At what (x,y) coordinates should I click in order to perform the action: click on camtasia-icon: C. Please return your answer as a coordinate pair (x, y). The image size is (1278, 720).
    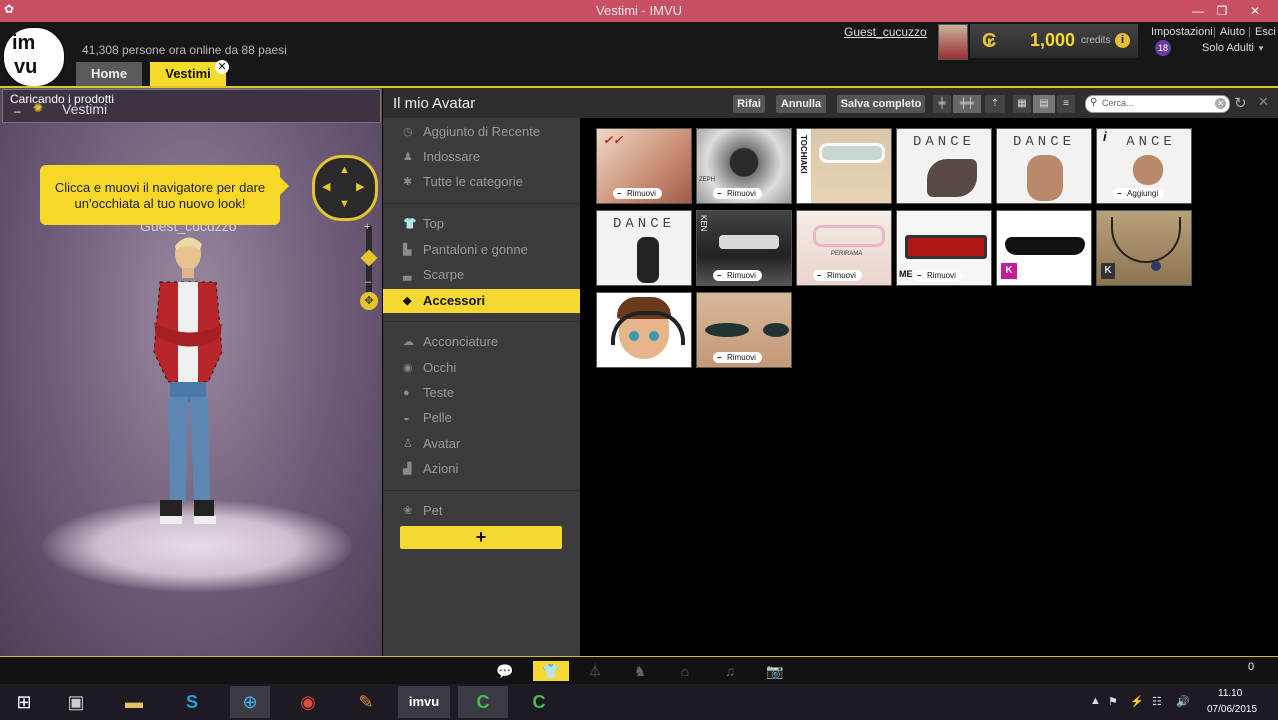
    Looking at the image, I should click on (483, 702).